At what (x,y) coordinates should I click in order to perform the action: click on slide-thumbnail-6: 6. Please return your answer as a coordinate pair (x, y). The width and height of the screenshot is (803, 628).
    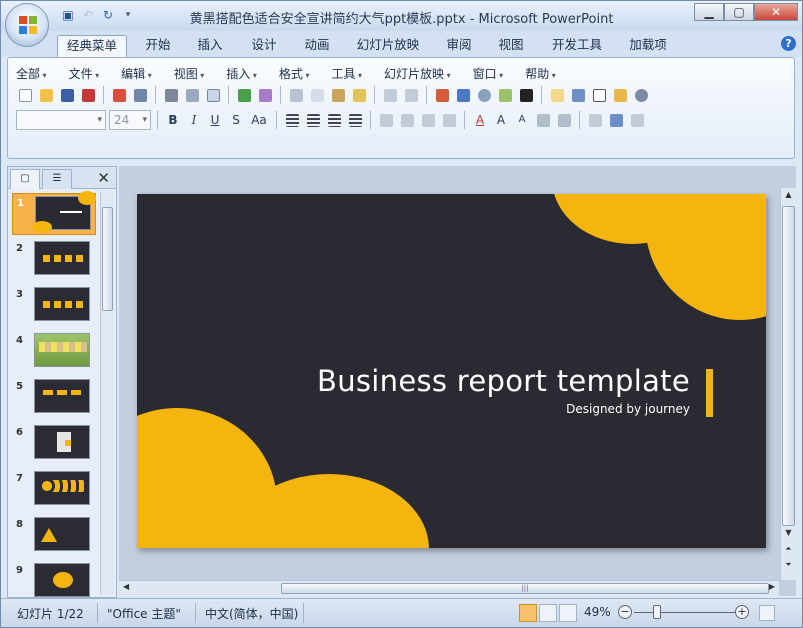
    Looking at the image, I should click on (54, 444).